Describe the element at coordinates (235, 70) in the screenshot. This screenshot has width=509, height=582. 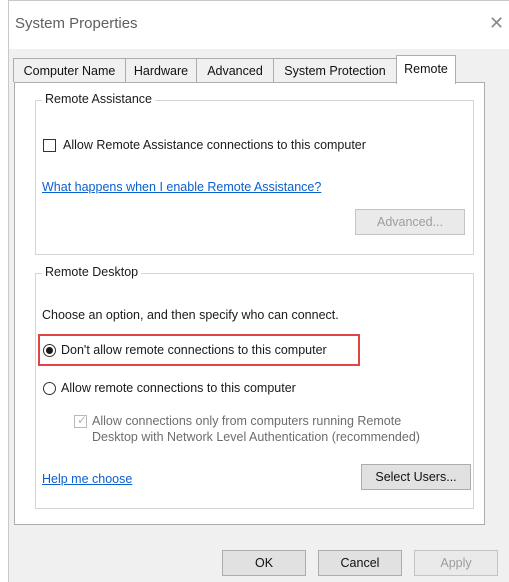
I see `tab-advanced: Advanced` at that location.